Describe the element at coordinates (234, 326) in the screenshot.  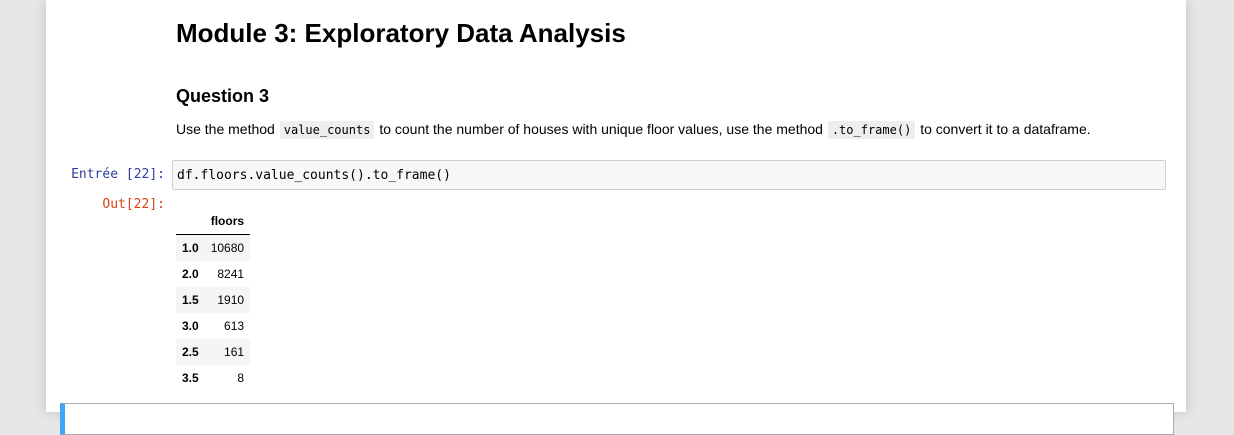
I see `row-value: 613` at that location.